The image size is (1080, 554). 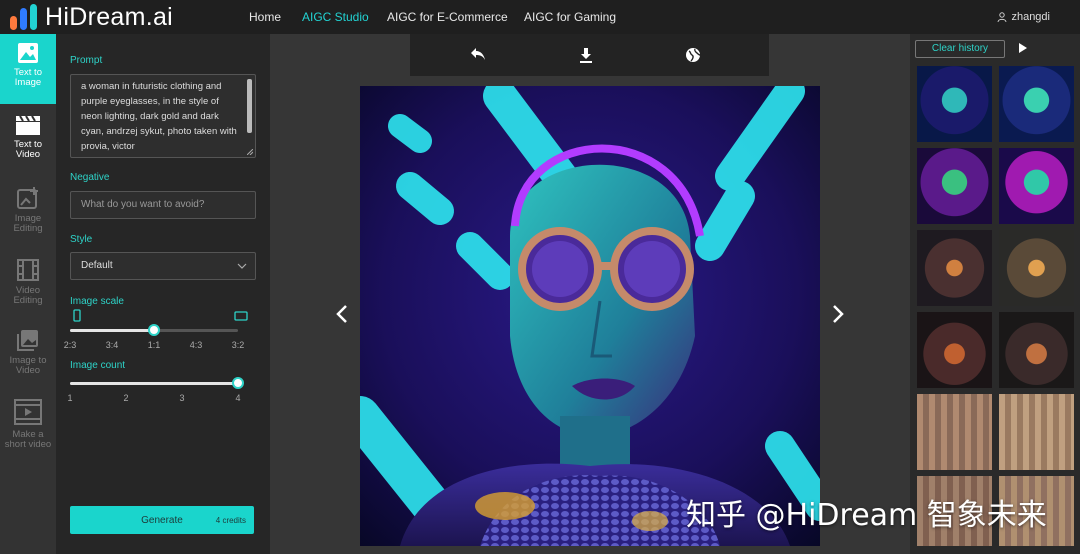 I want to click on nav-aigc-studio: AIGC Studio, so click(x=335, y=17).